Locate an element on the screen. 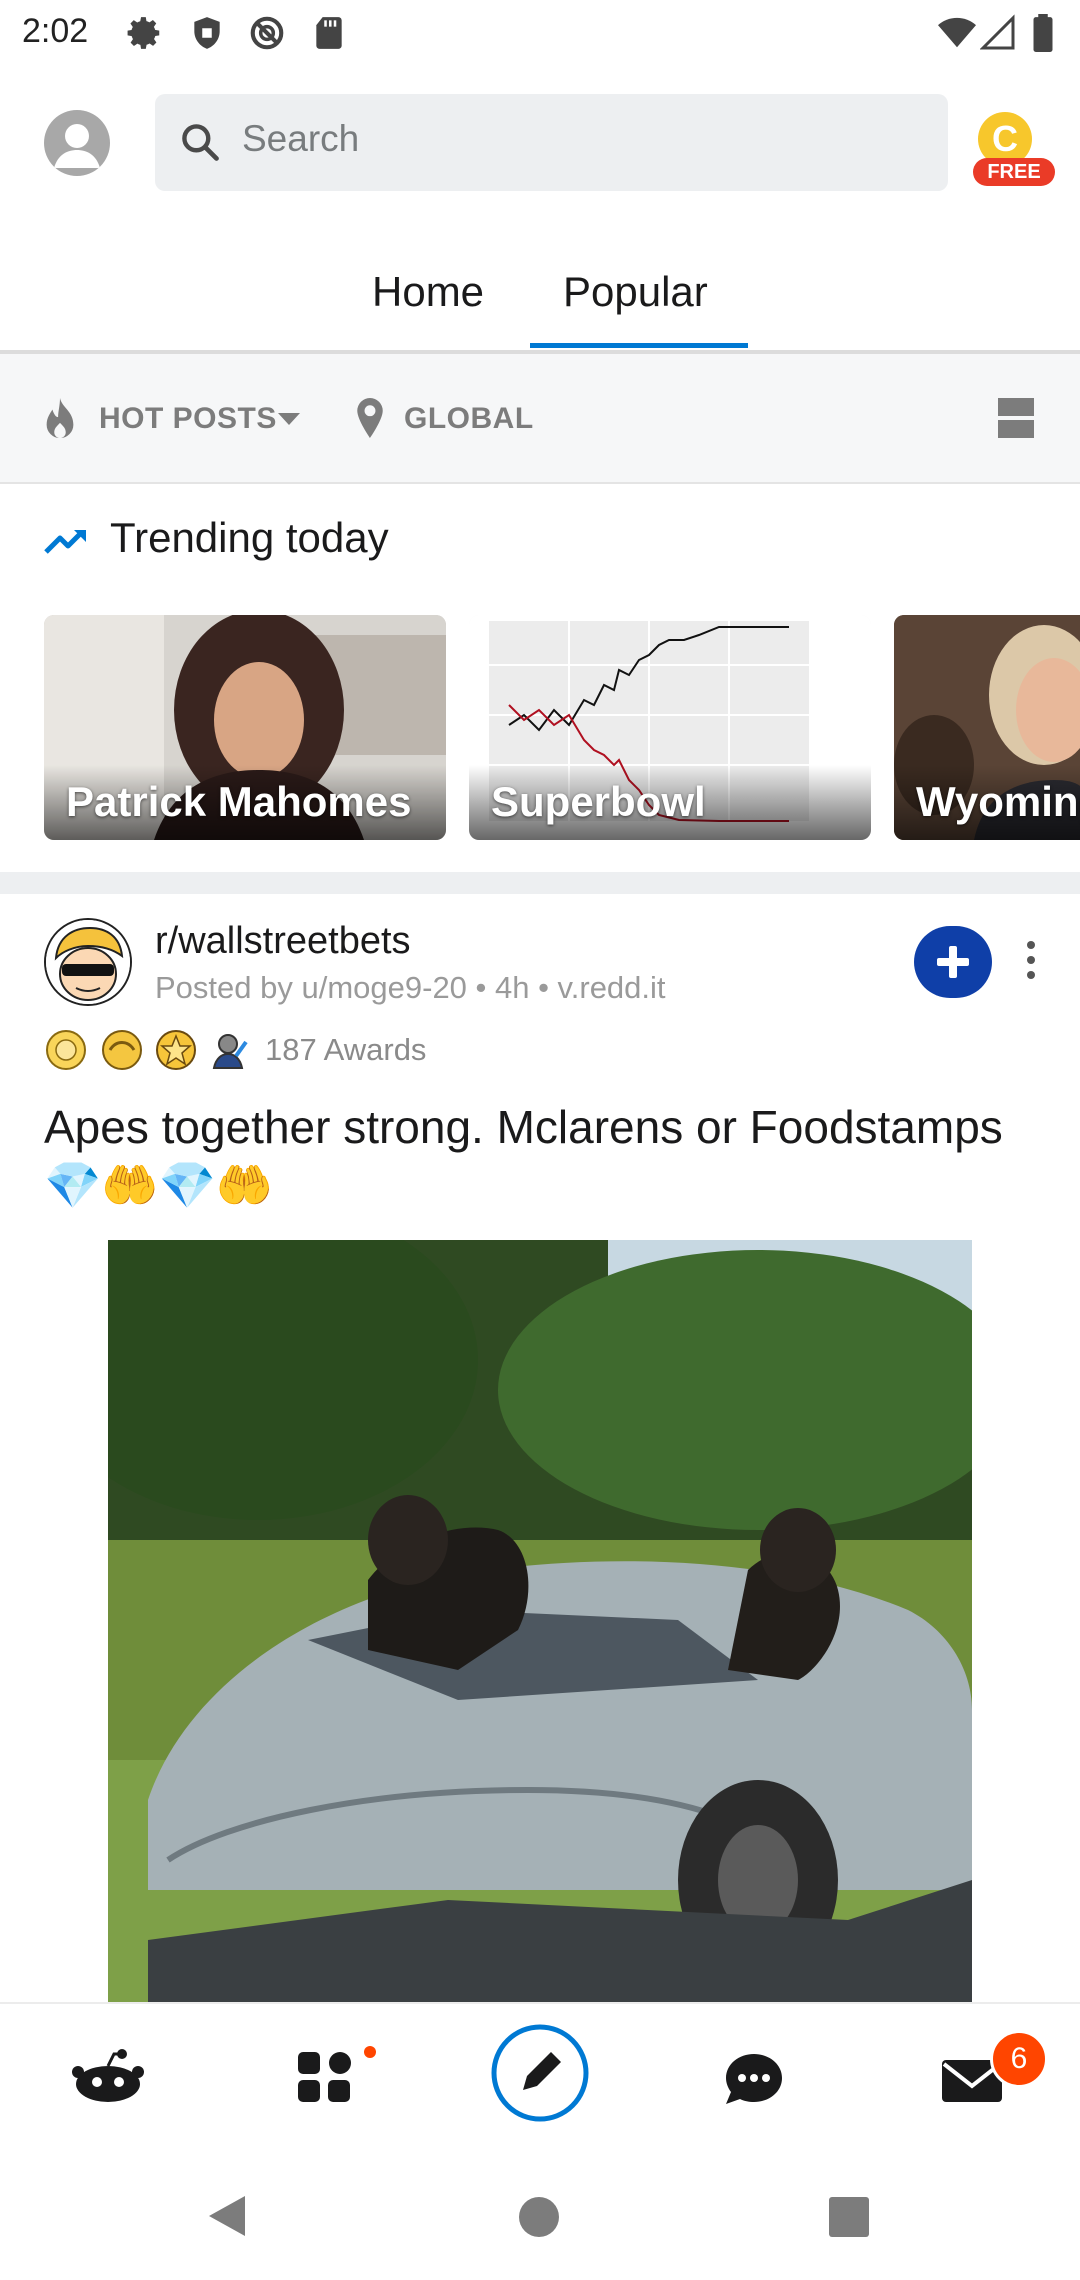  shield-icon is located at coordinates (207, 33).